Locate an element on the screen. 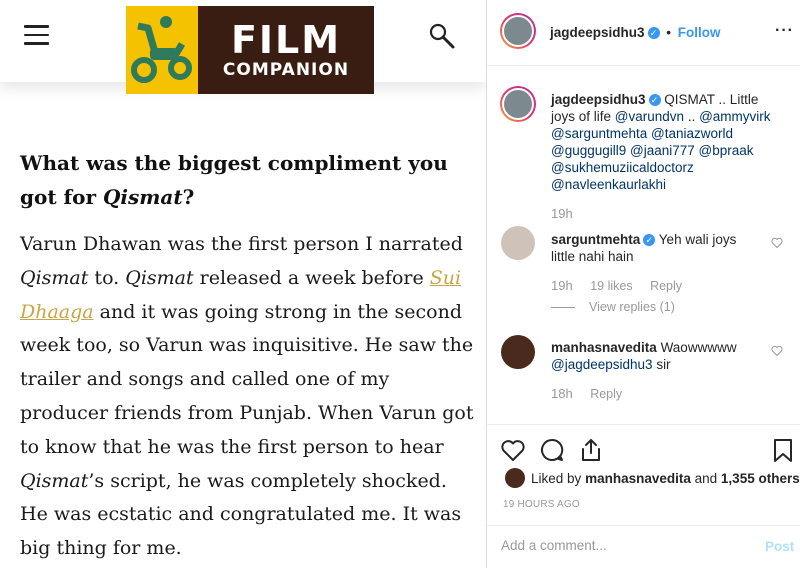 Image resolution: width=800 pixels, height=568 pixels. mention-link: @ammyvirk is located at coordinates (734, 116).